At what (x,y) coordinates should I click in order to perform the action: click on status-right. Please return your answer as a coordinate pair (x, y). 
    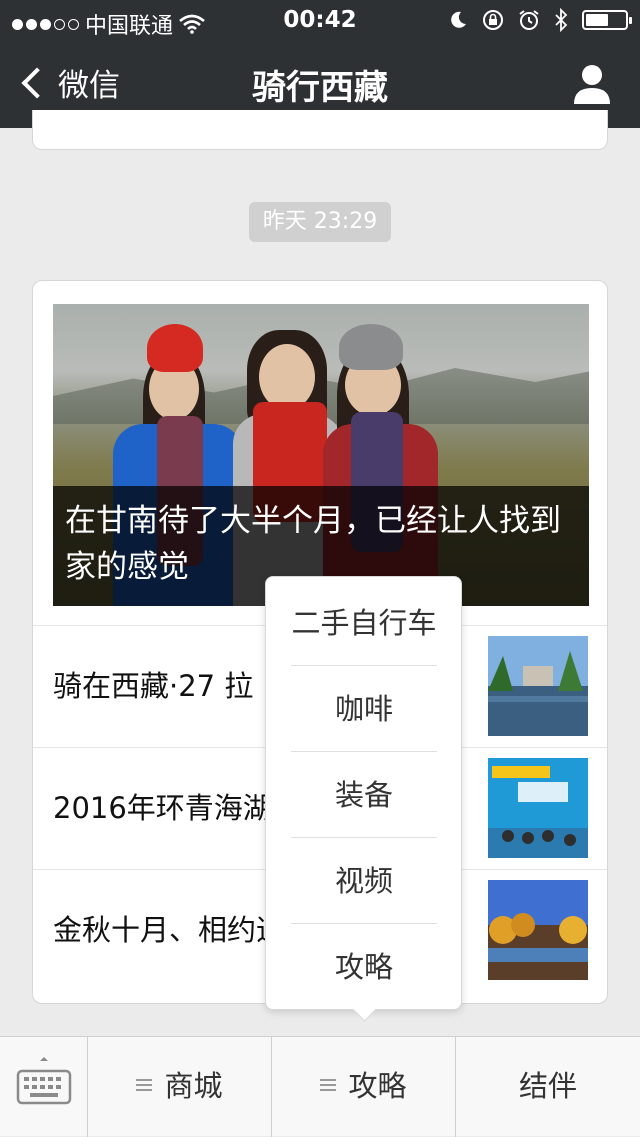
    Looking at the image, I should click on (540, 20).